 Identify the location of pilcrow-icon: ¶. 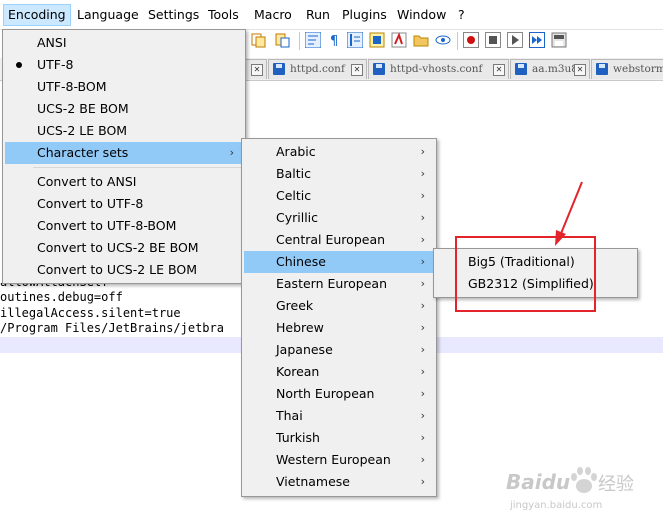
(335, 40).